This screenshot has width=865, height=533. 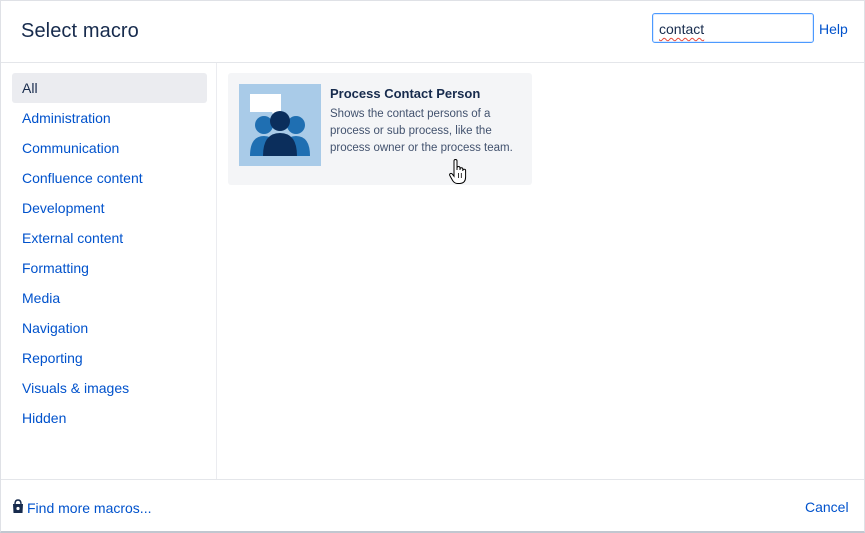 I want to click on dialog-footer: Find more macros... Cancel, so click(x=432, y=505).